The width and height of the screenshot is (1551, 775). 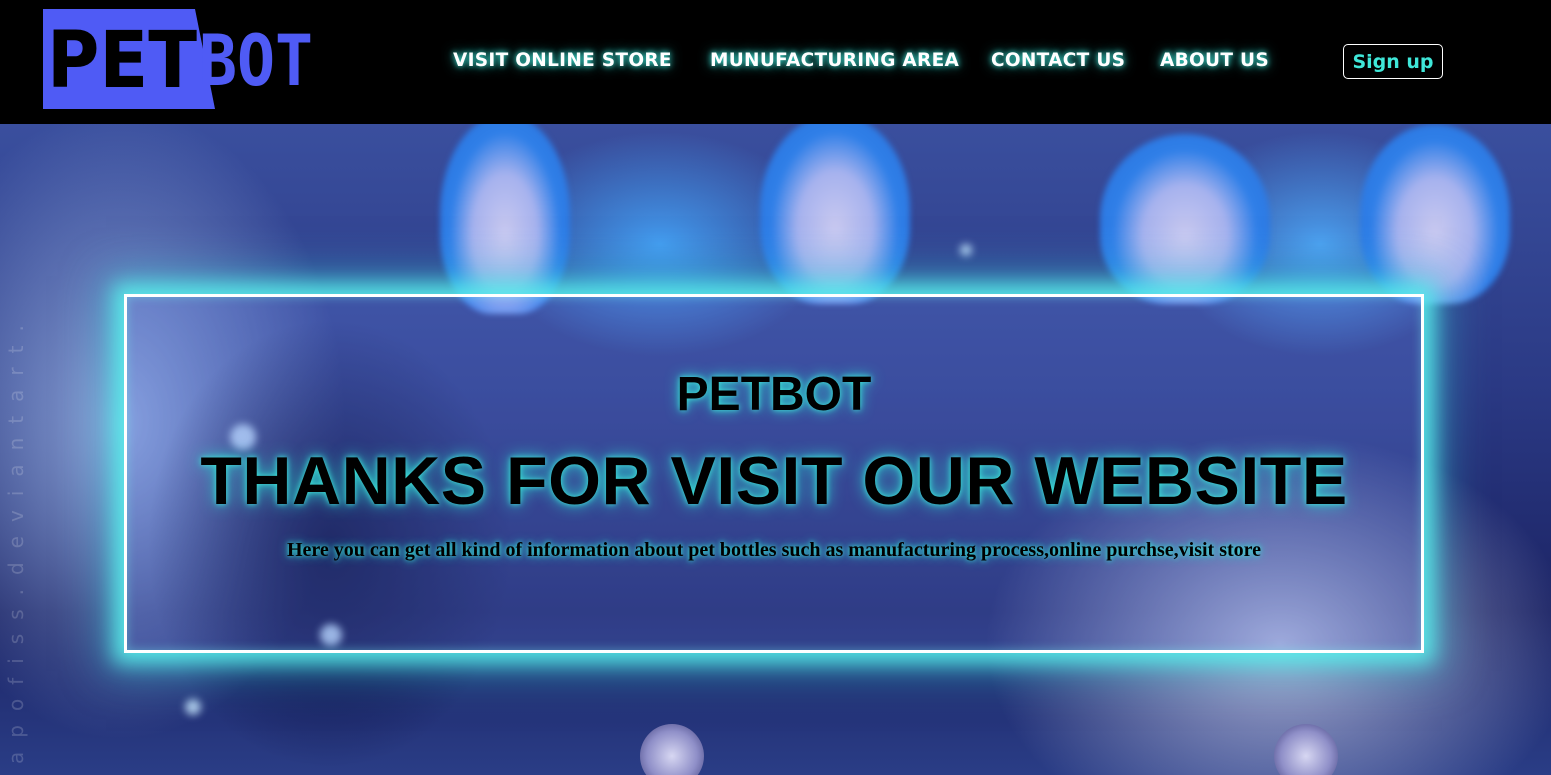 I want to click on yin-yang-pendant-left, so click(x=672, y=749).